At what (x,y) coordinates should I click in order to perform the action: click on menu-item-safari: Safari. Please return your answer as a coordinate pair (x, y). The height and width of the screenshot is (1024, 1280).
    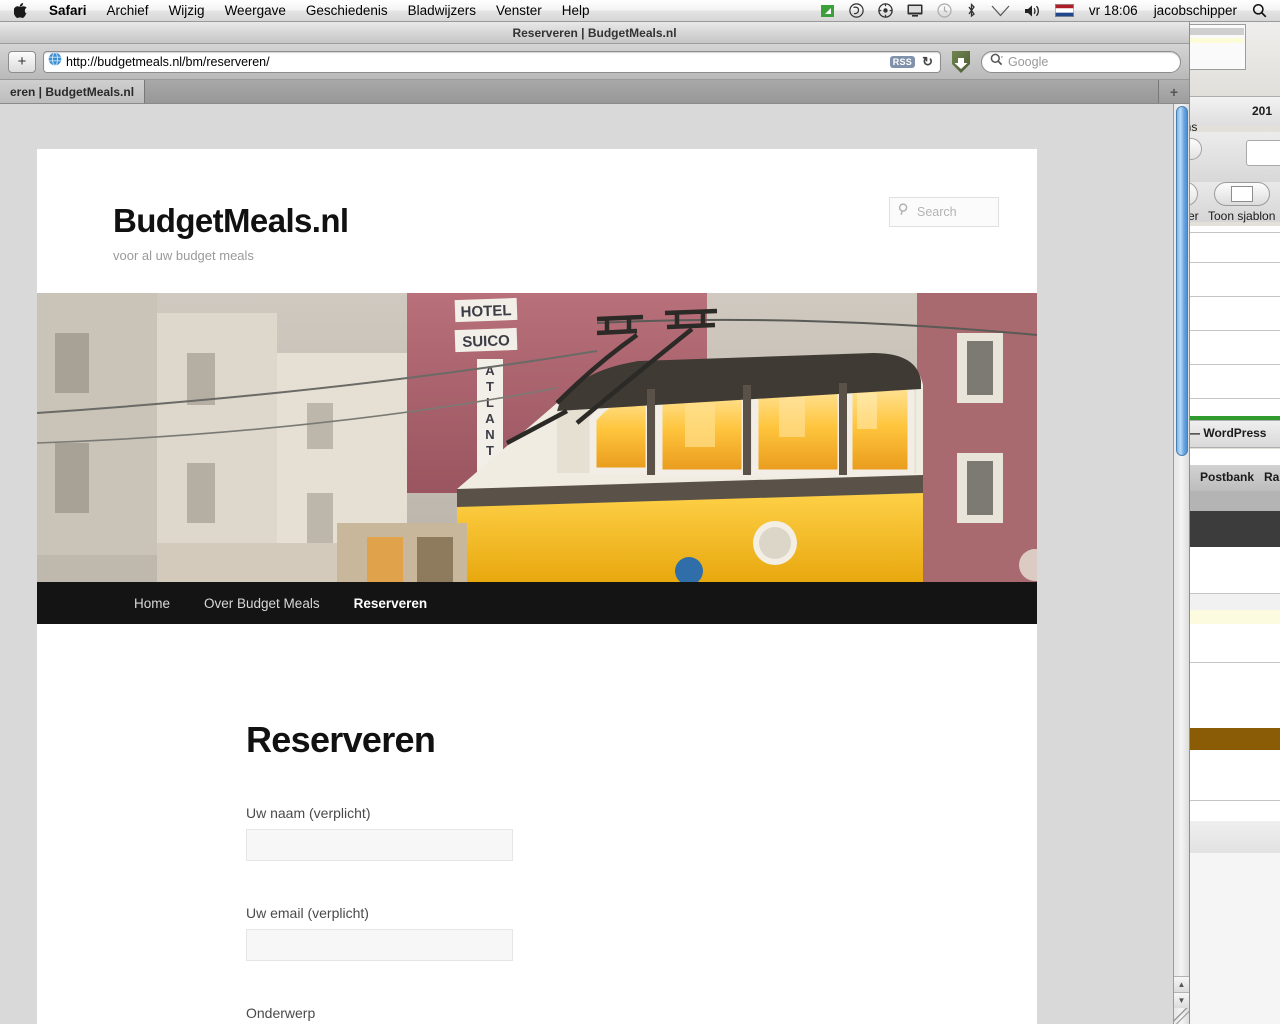
    Looking at the image, I should click on (68, 11).